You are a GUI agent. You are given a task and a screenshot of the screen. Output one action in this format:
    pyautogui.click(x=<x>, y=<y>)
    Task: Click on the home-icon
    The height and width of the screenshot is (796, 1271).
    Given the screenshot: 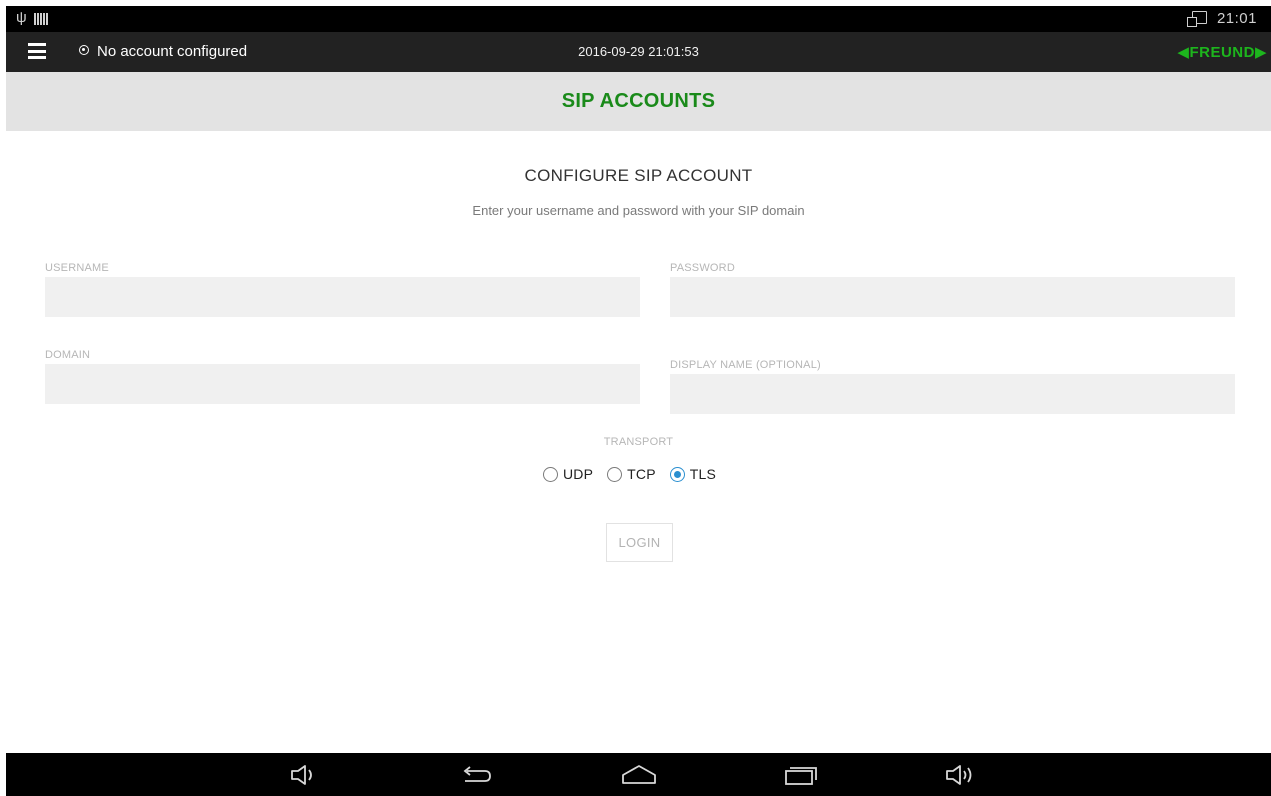 What is the action you would take?
    pyautogui.click(x=639, y=775)
    